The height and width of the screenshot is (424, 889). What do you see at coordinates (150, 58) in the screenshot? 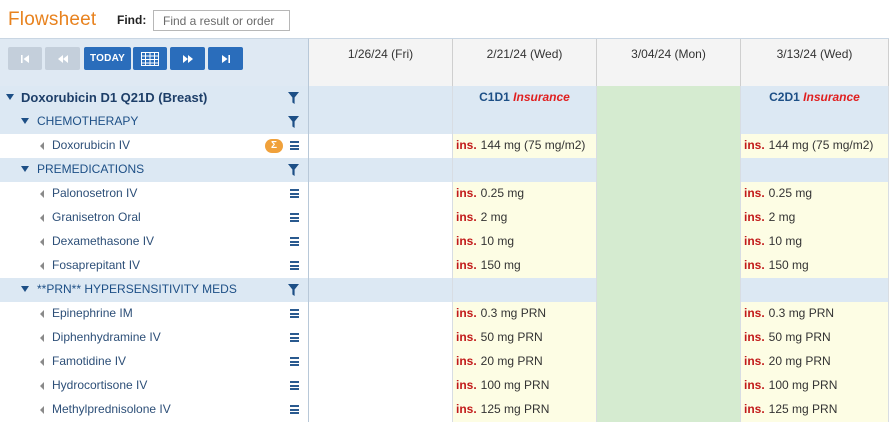
I see `calendar-button` at bounding box center [150, 58].